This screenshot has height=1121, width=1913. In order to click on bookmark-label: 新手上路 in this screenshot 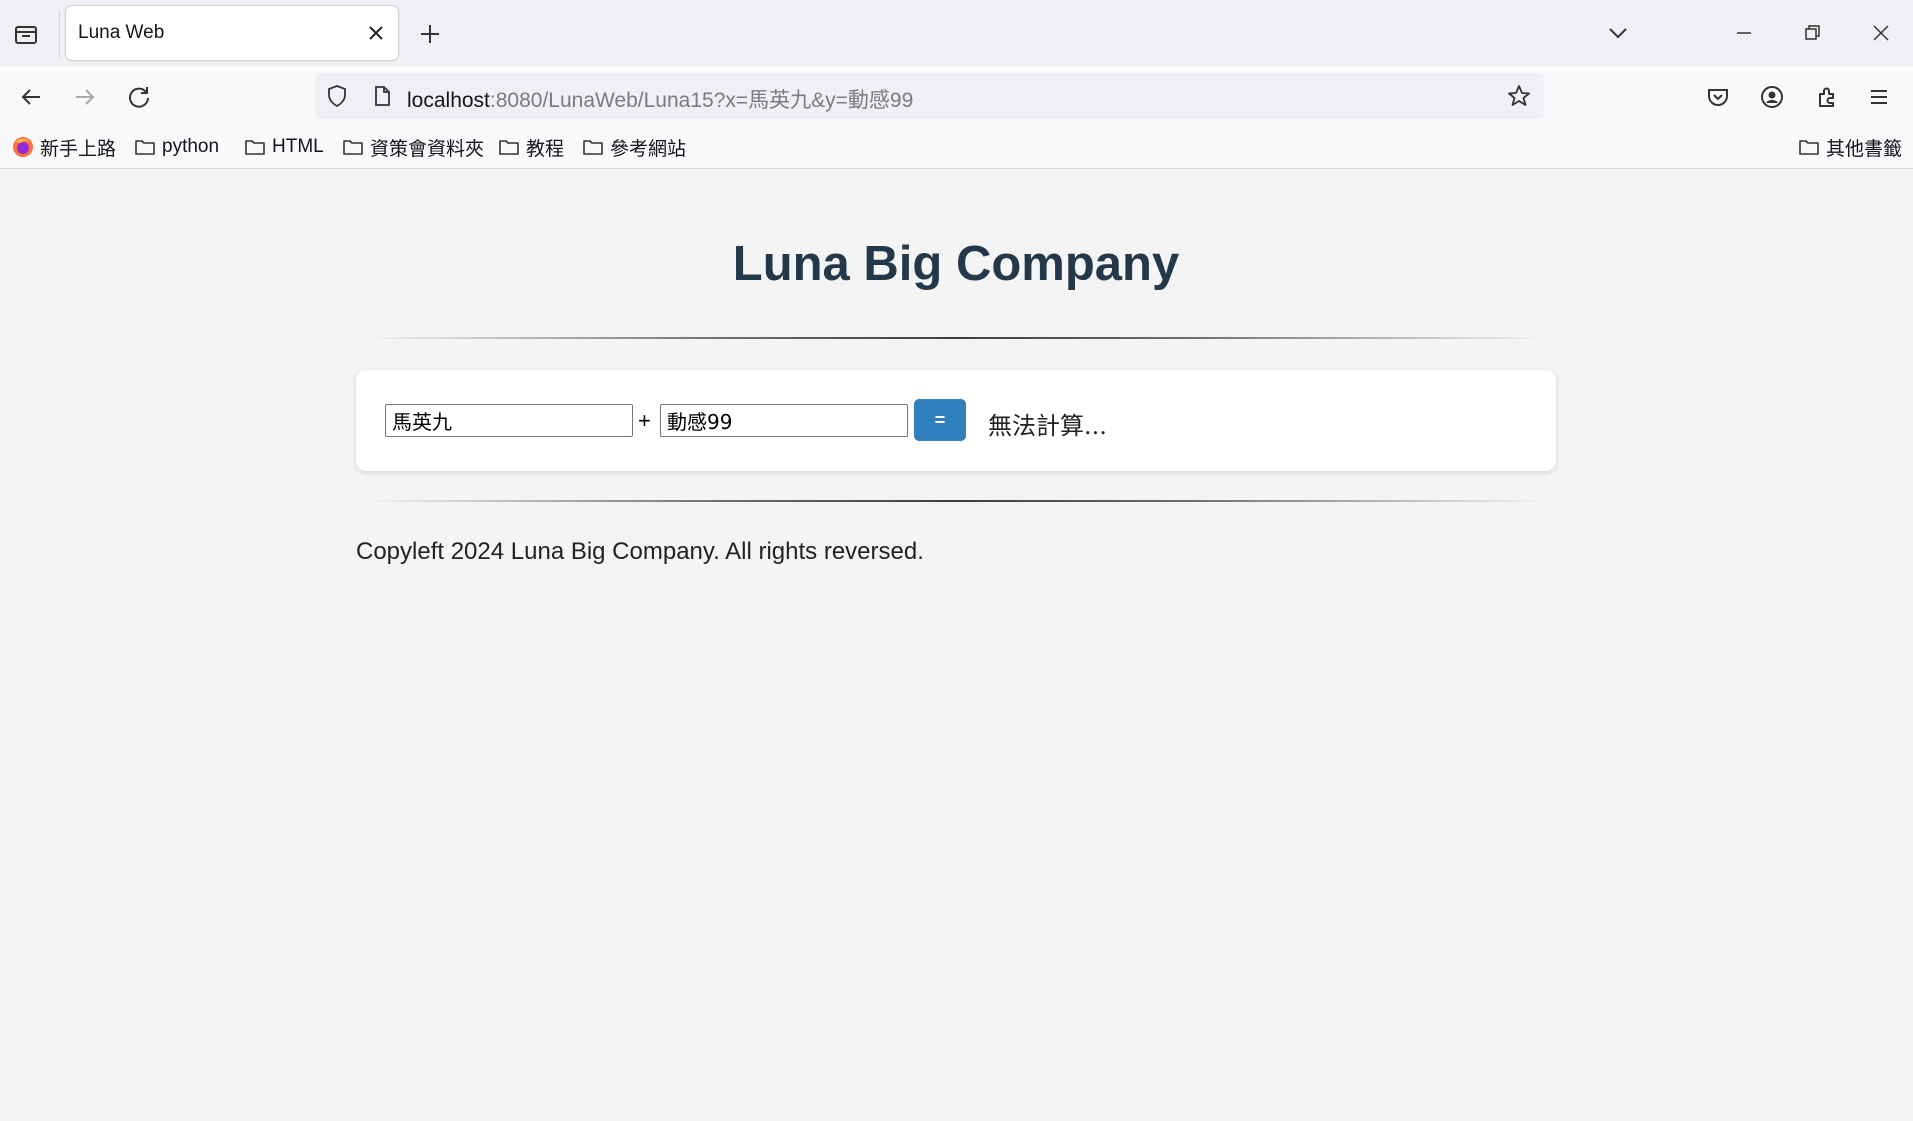, I will do `click(78, 149)`.